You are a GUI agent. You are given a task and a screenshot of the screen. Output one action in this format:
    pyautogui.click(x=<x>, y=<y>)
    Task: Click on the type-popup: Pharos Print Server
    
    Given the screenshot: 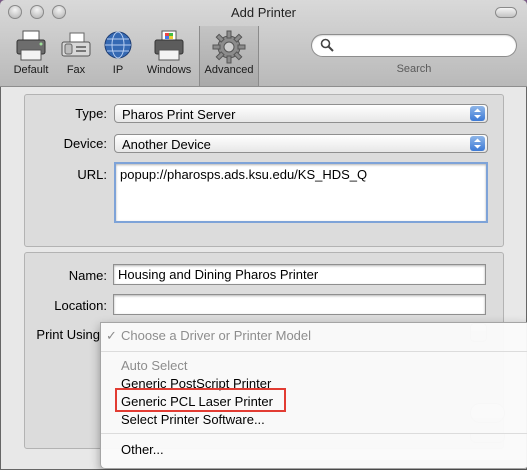 What is the action you would take?
    pyautogui.click(x=301, y=113)
    